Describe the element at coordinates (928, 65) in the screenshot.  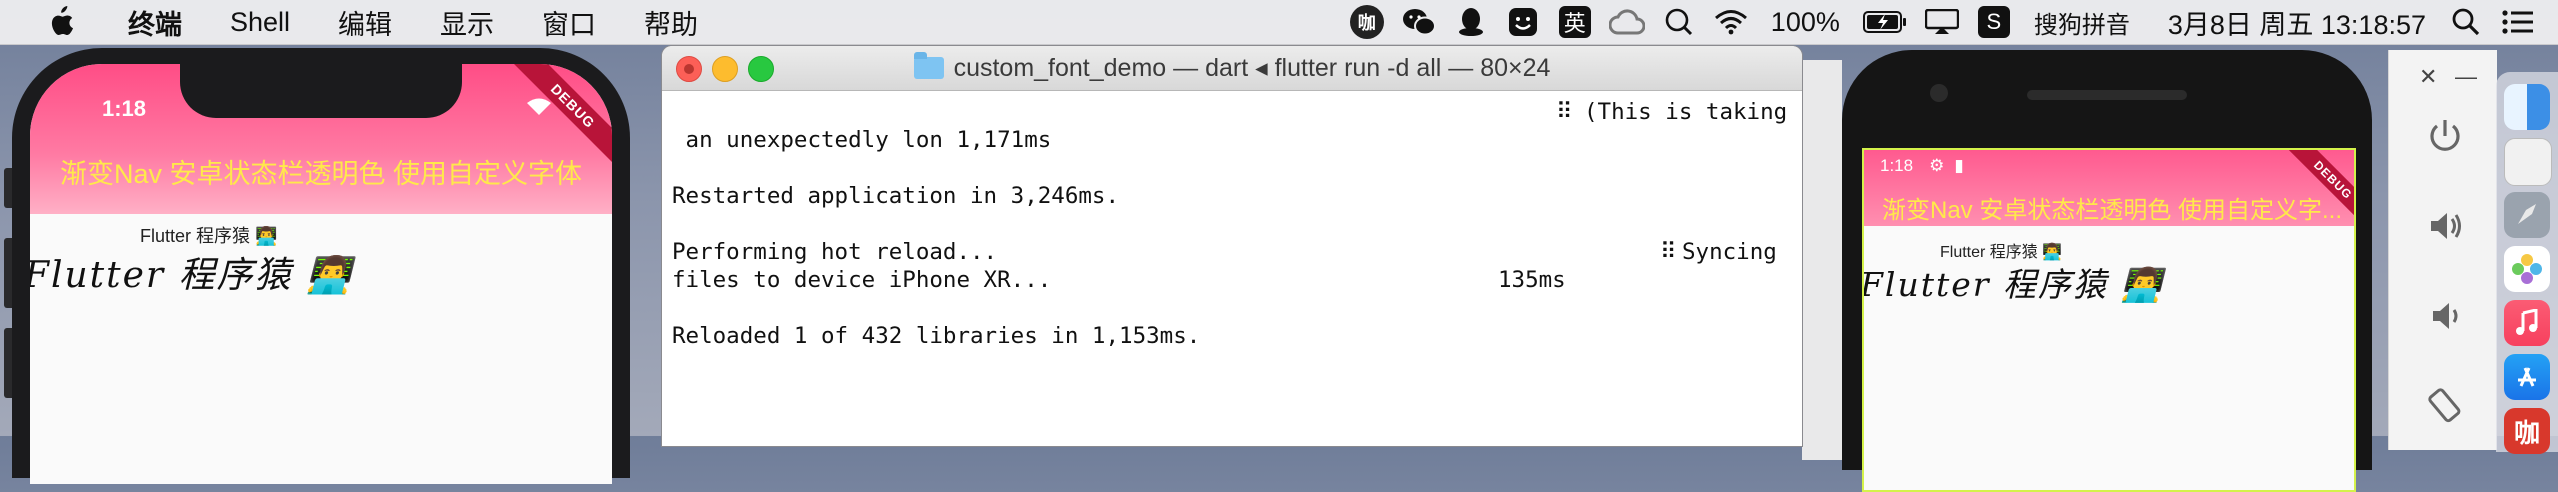
I see `folder-icon` at that location.